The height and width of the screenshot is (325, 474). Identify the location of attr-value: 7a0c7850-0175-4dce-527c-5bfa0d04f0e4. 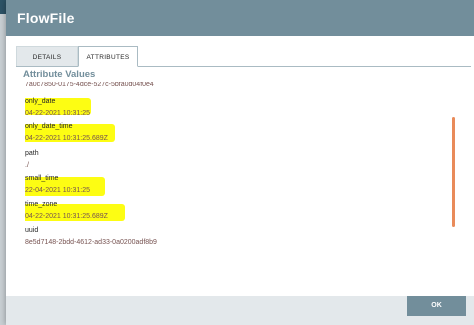
(89, 85).